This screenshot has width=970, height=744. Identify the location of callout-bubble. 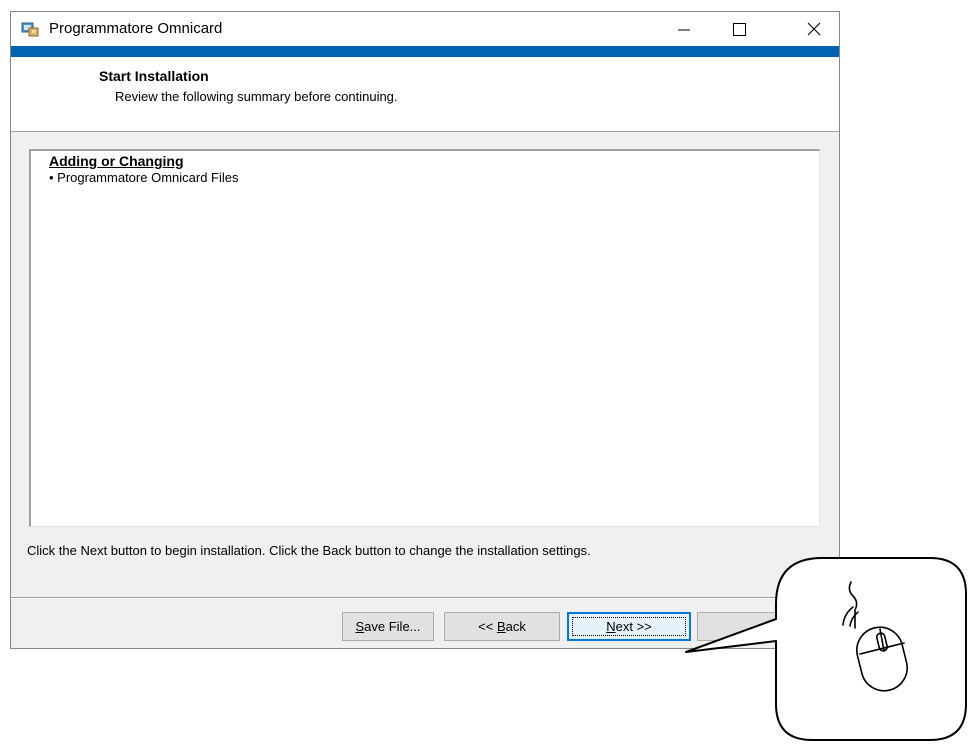
(826, 649).